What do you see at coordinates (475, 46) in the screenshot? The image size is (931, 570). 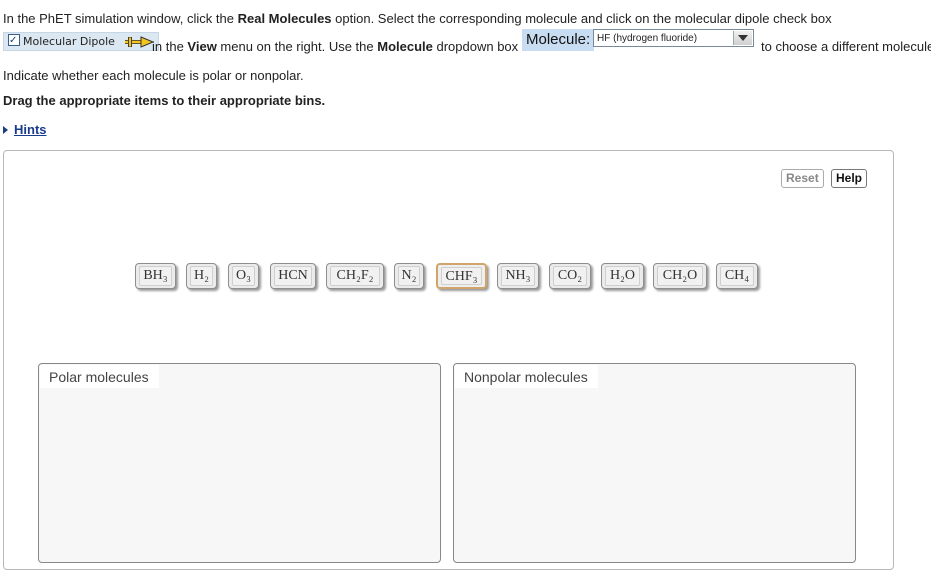 I see `instruction-text: dropdown box` at bounding box center [475, 46].